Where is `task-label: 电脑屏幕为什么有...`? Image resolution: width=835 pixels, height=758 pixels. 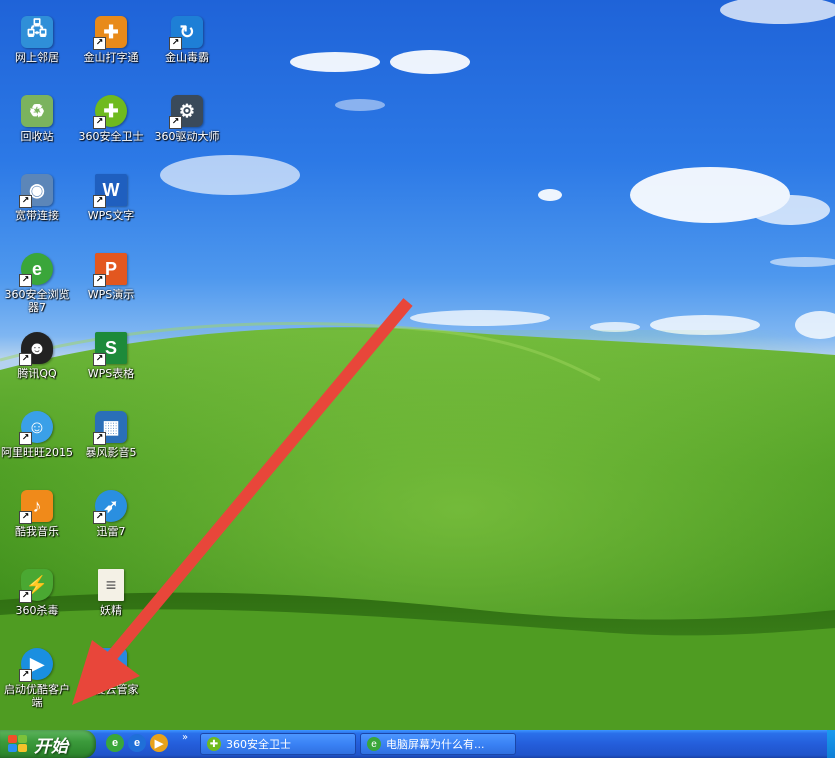
task-label: 电脑屏幕为什么有... is located at coordinates (435, 744).